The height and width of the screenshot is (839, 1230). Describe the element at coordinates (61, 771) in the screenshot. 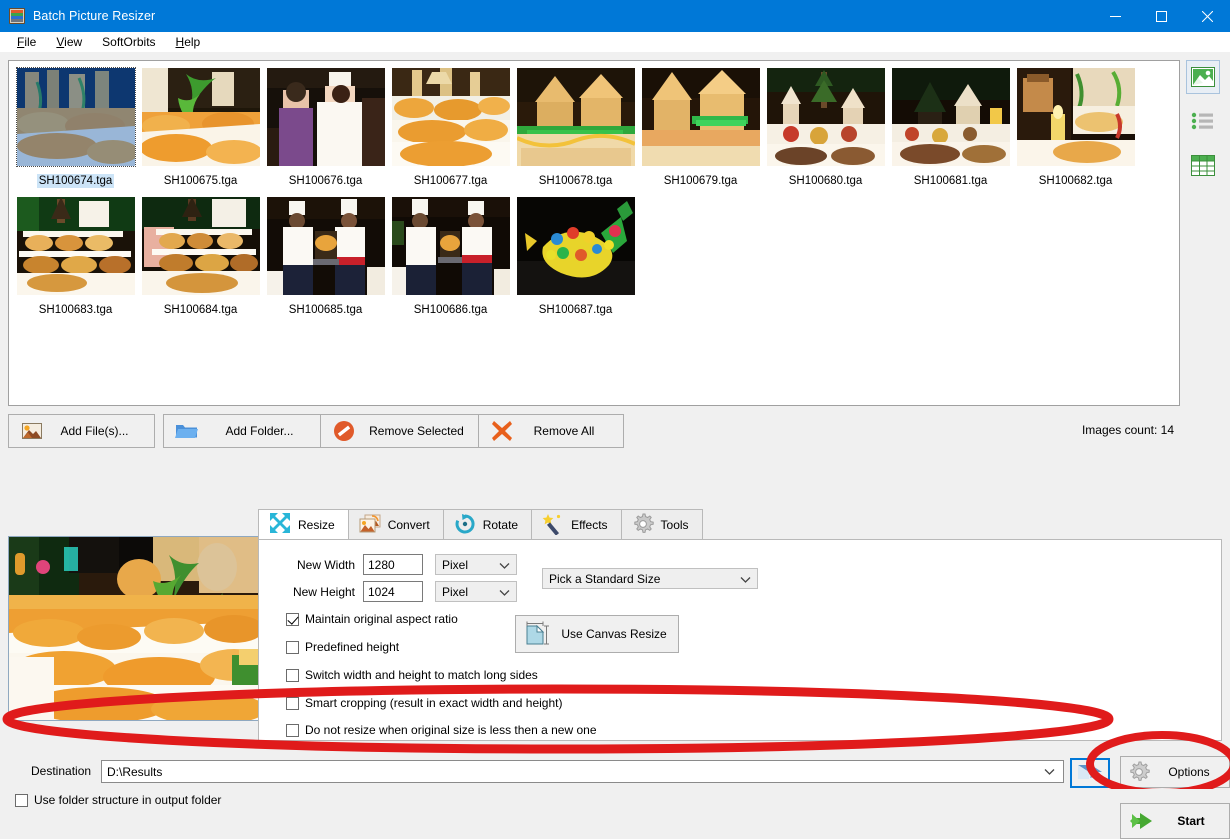

I see `destination-label: Destination` at that location.